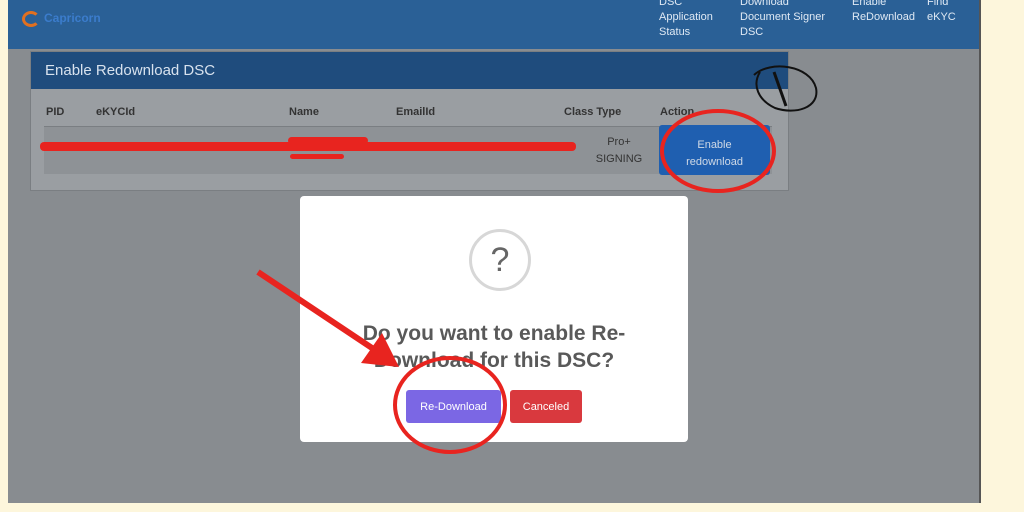 The image size is (1024, 512). Describe the element at coordinates (380, 350) in the screenshot. I see `arrow-head` at that location.